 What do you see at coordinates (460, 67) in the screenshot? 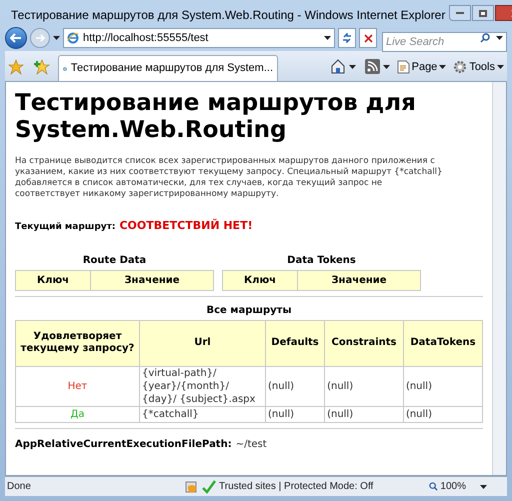
I see `gear-icon` at bounding box center [460, 67].